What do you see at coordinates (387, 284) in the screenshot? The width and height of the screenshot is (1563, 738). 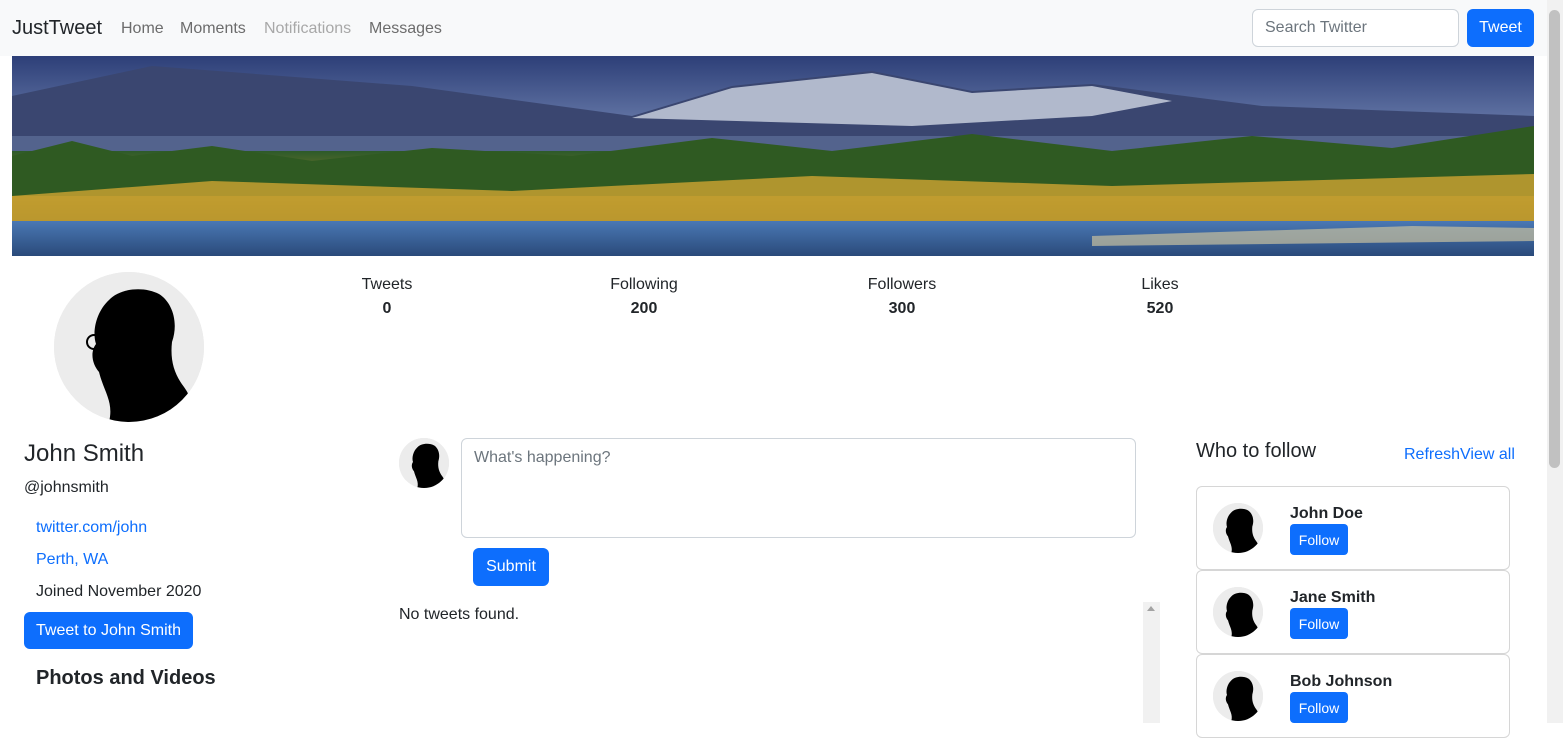 I see `stat-tweets-label: Tweets` at bounding box center [387, 284].